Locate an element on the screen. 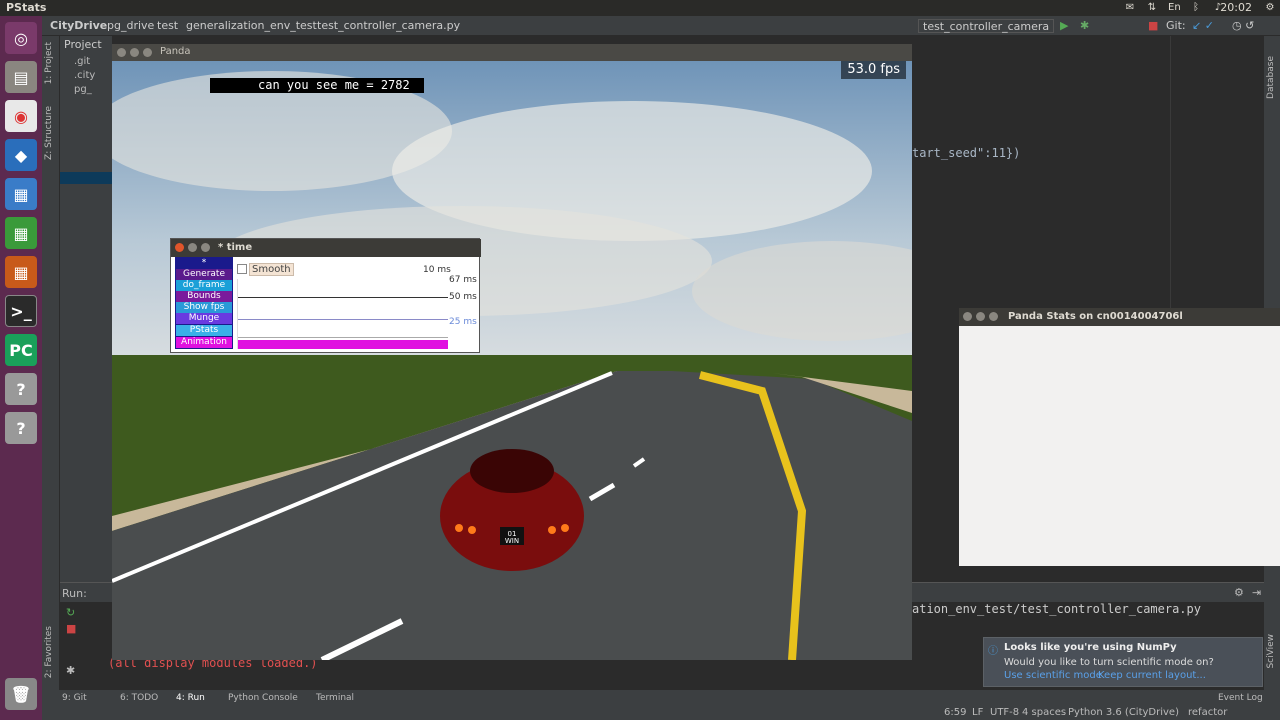  breadcrumb: test is located at coordinates (167, 26).